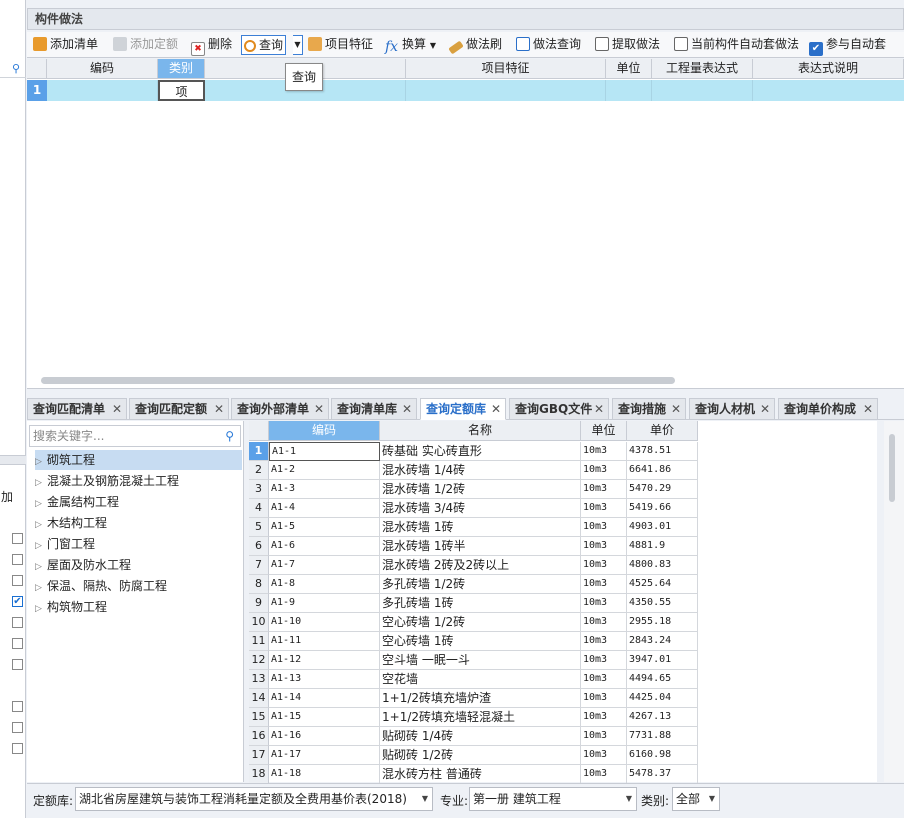  What do you see at coordinates (324, 679) in the screenshot?
I see `cell-code: A1-13` at bounding box center [324, 679].